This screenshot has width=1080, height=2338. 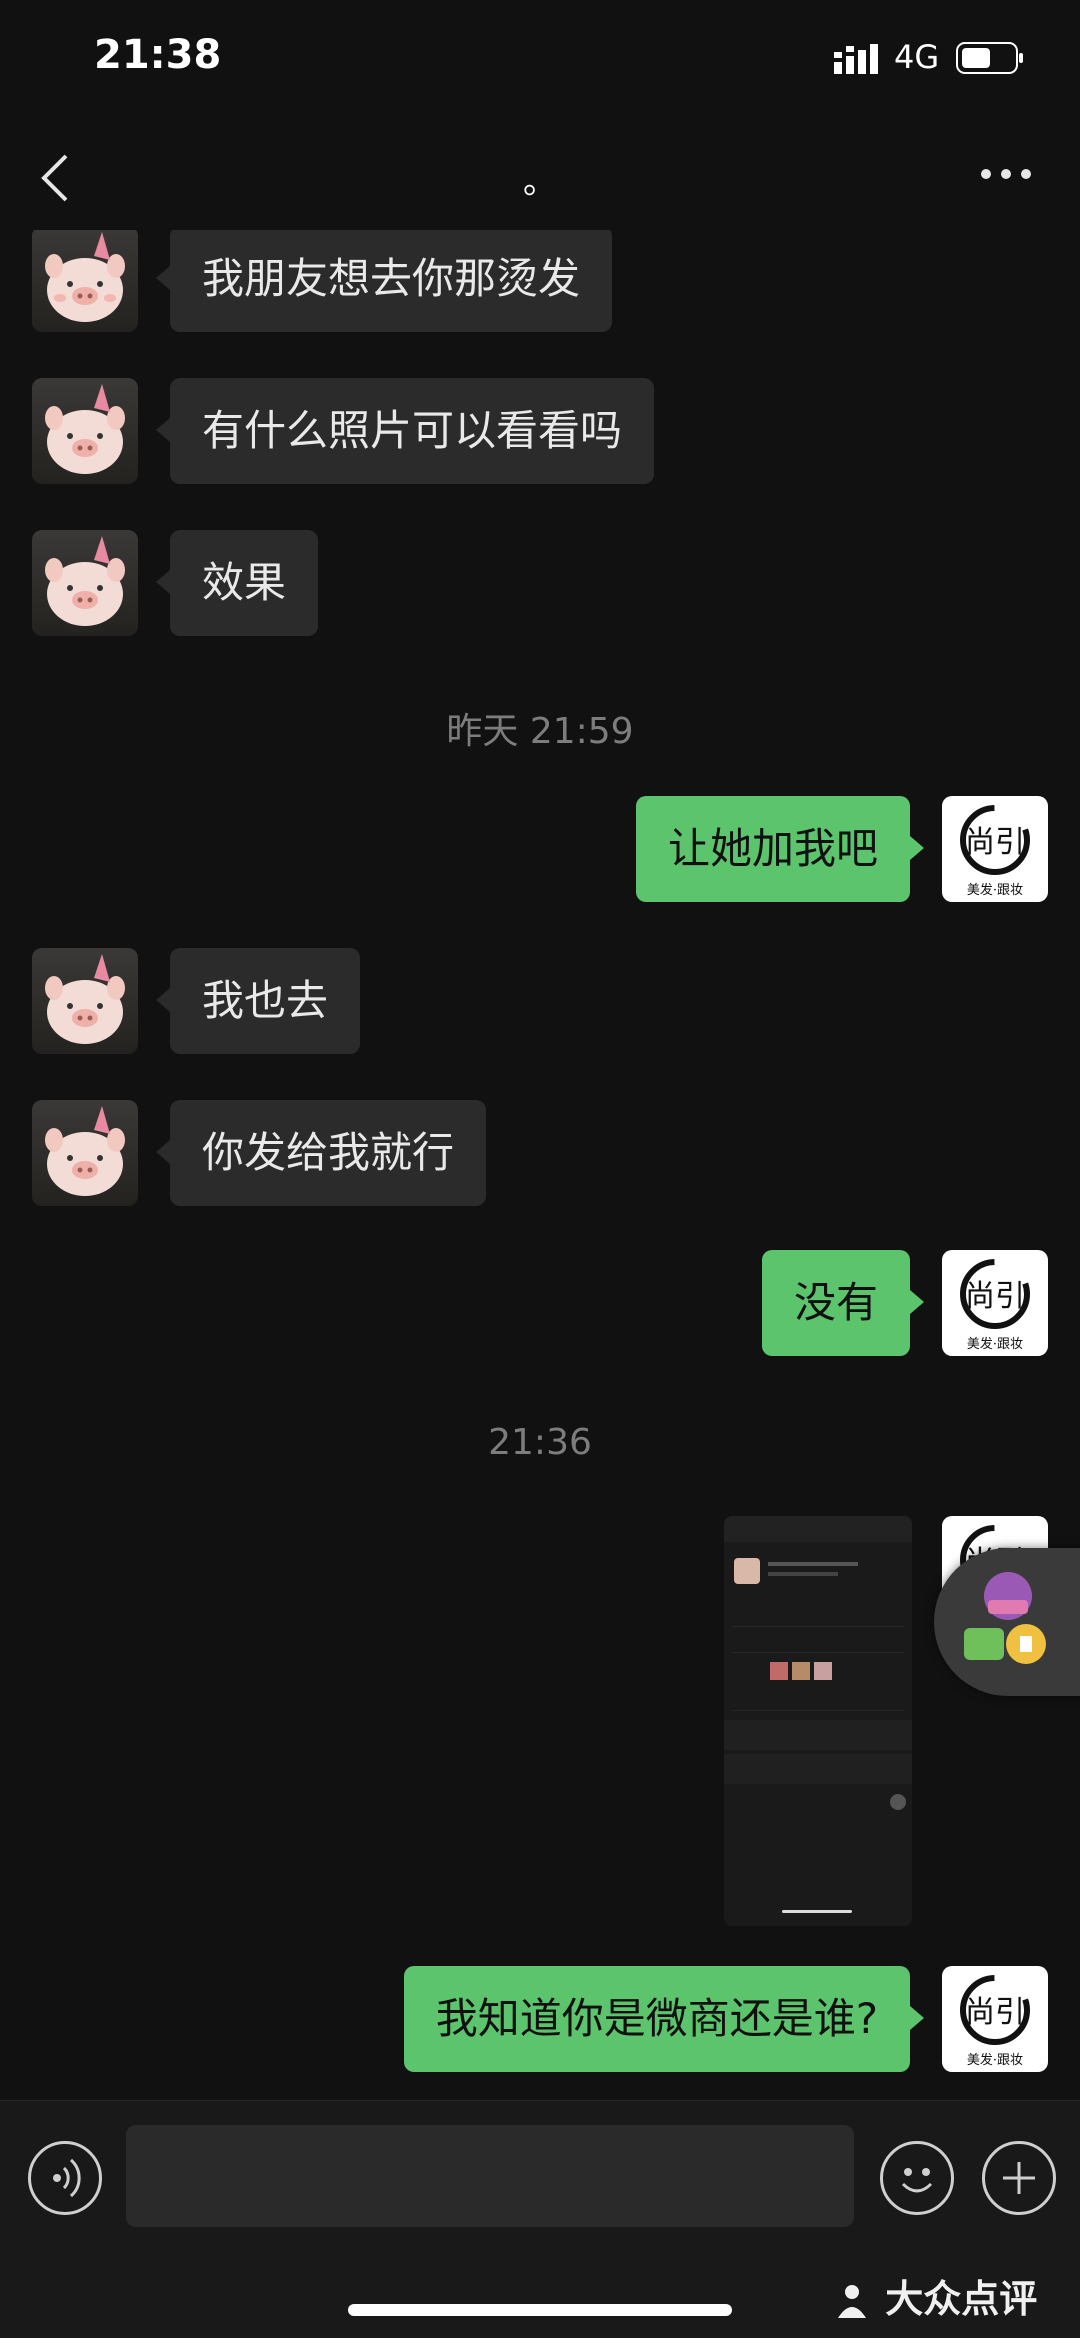 I want to click on plus-icon, so click(x=1019, y=2178).